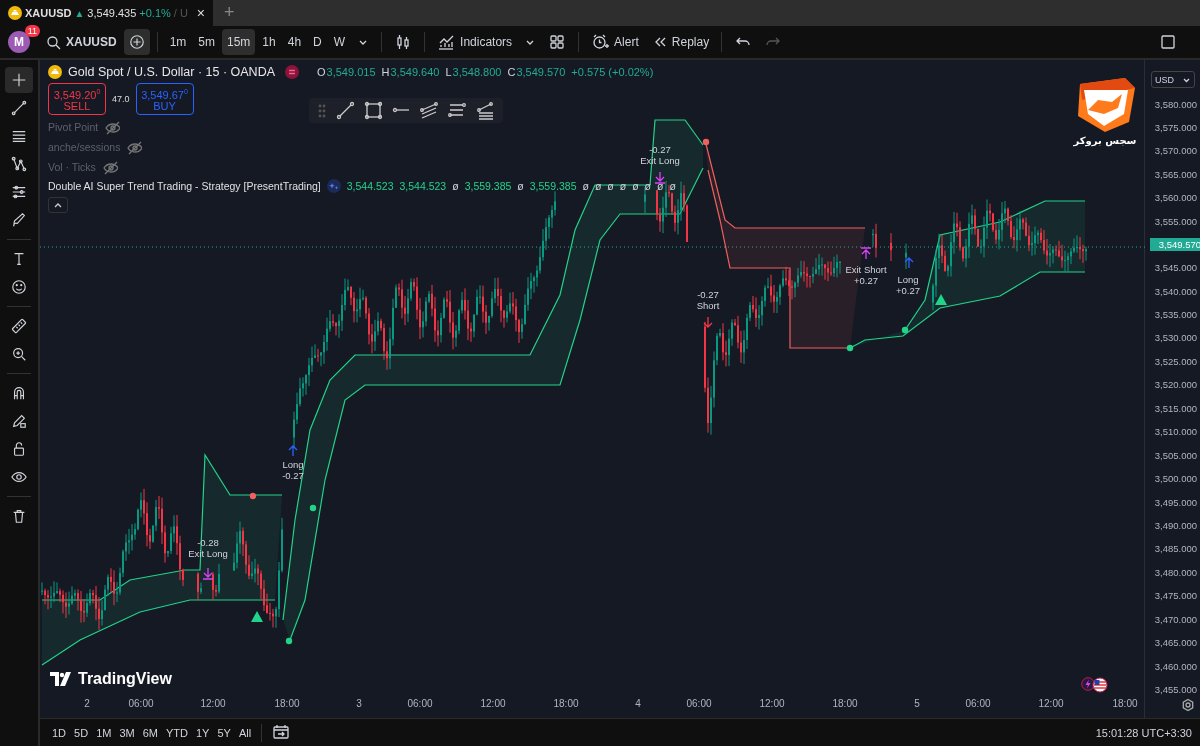  What do you see at coordinates (206, 42) in the screenshot?
I see `interval-tab: 5m` at bounding box center [206, 42].